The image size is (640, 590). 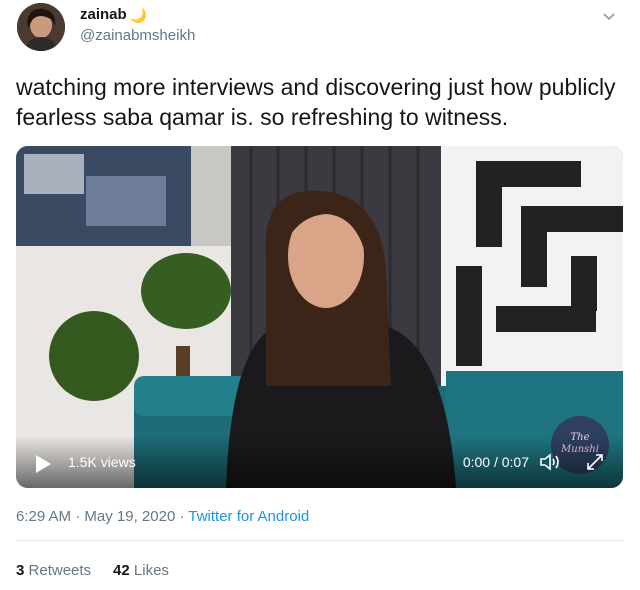 What do you see at coordinates (137, 35) in the screenshot?
I see `user-handle: @zainabmsheikh` at bounding box center [137, 35].